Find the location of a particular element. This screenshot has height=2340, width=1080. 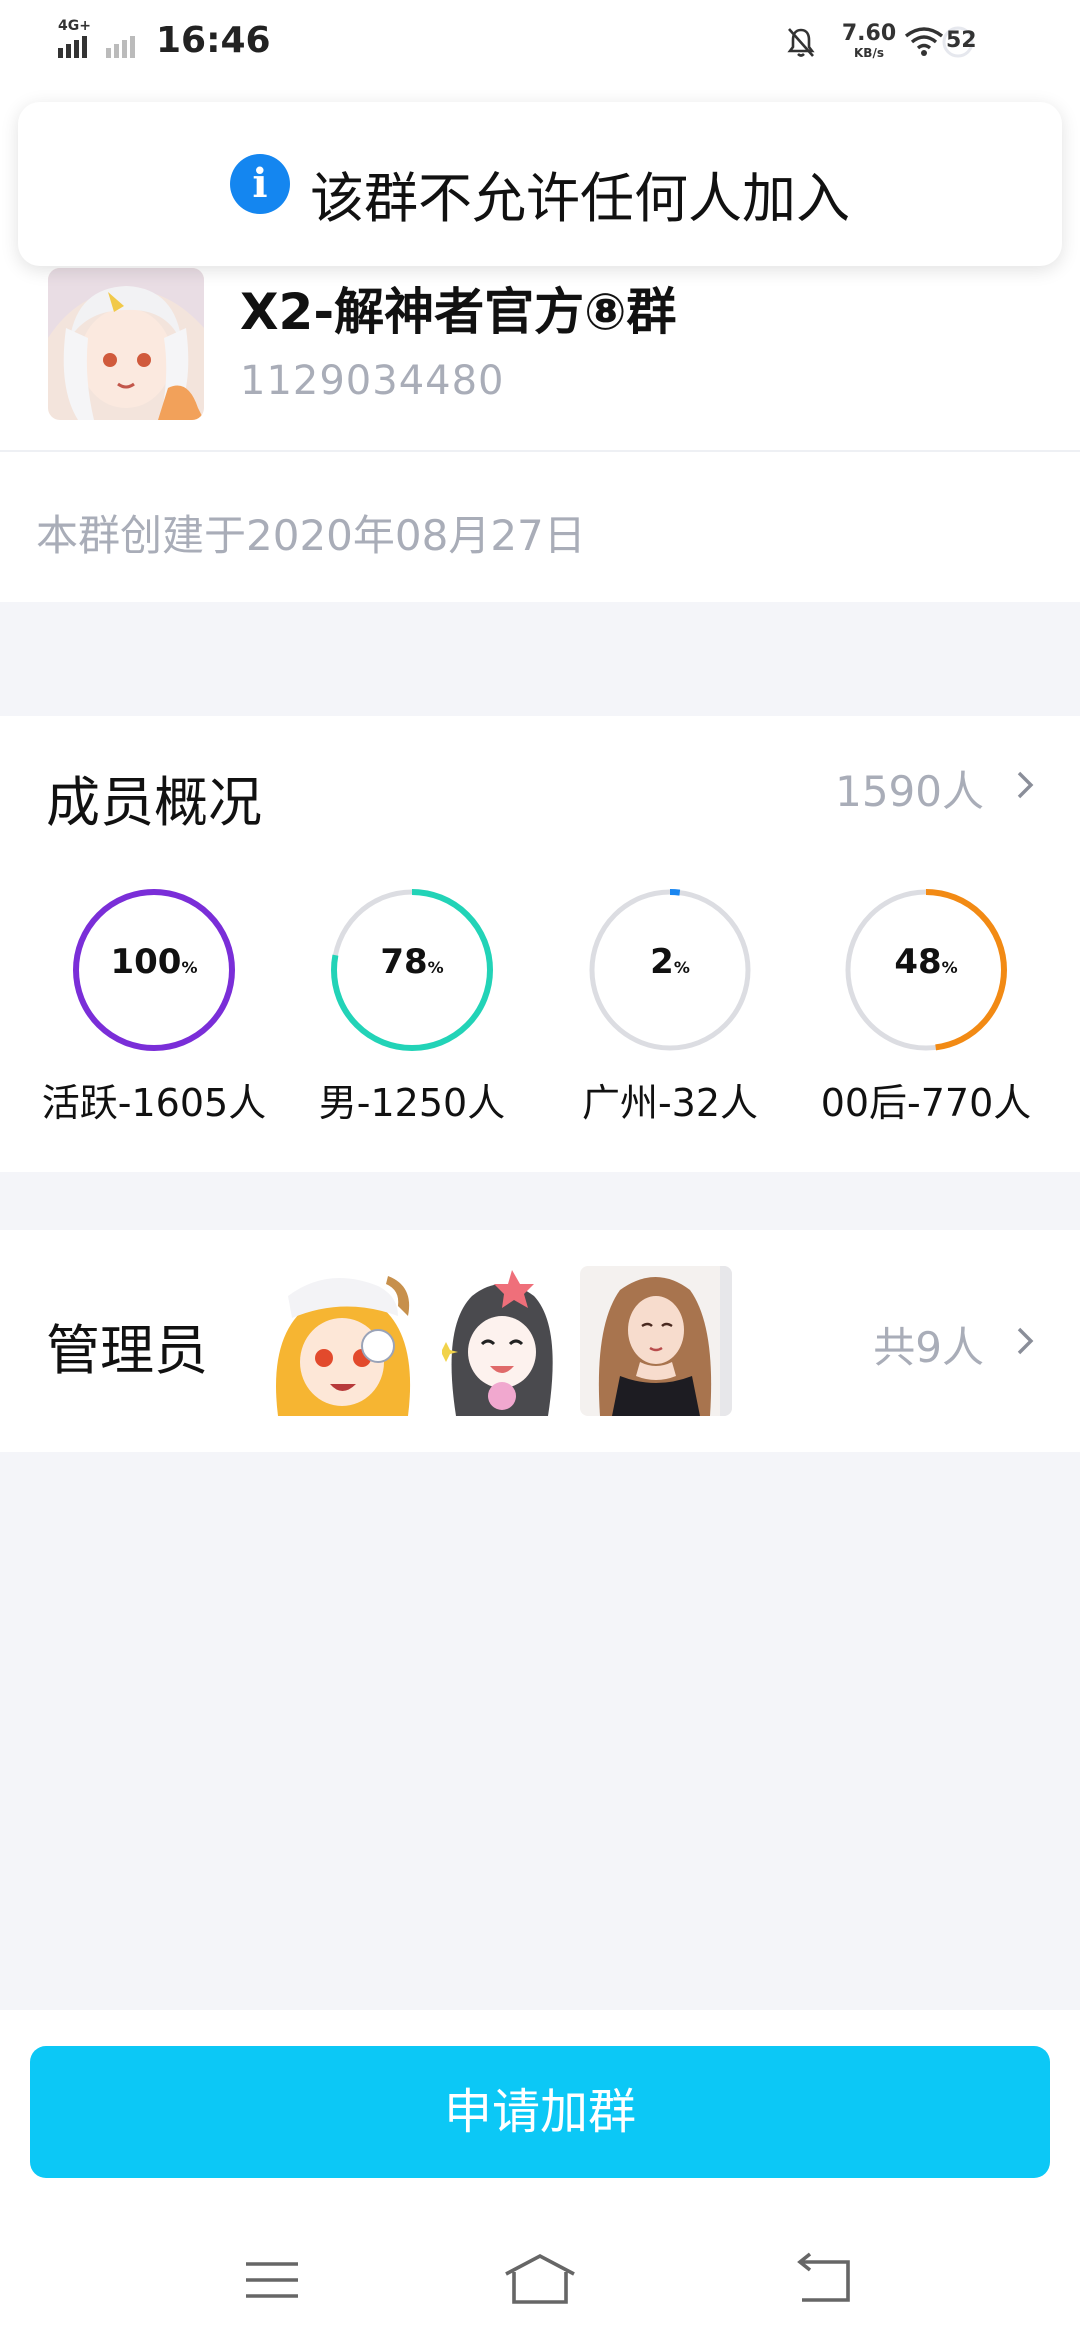

group-created-row: 本群创建于2020年08月27日 is located at coordinates (540, 527).